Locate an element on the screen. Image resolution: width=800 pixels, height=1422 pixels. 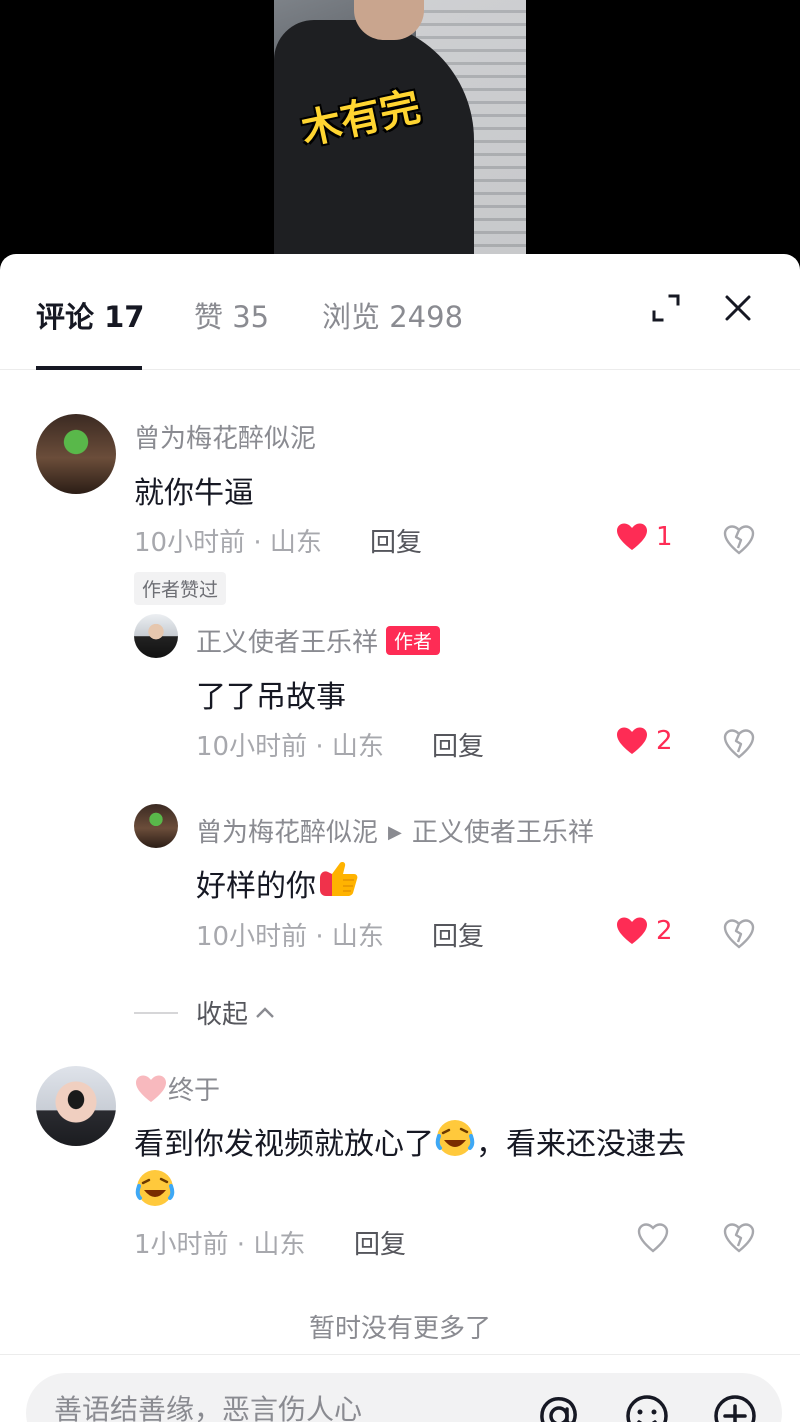
comment-time-location: 10小时前 · 山东 is located at coordinates (228, 543).